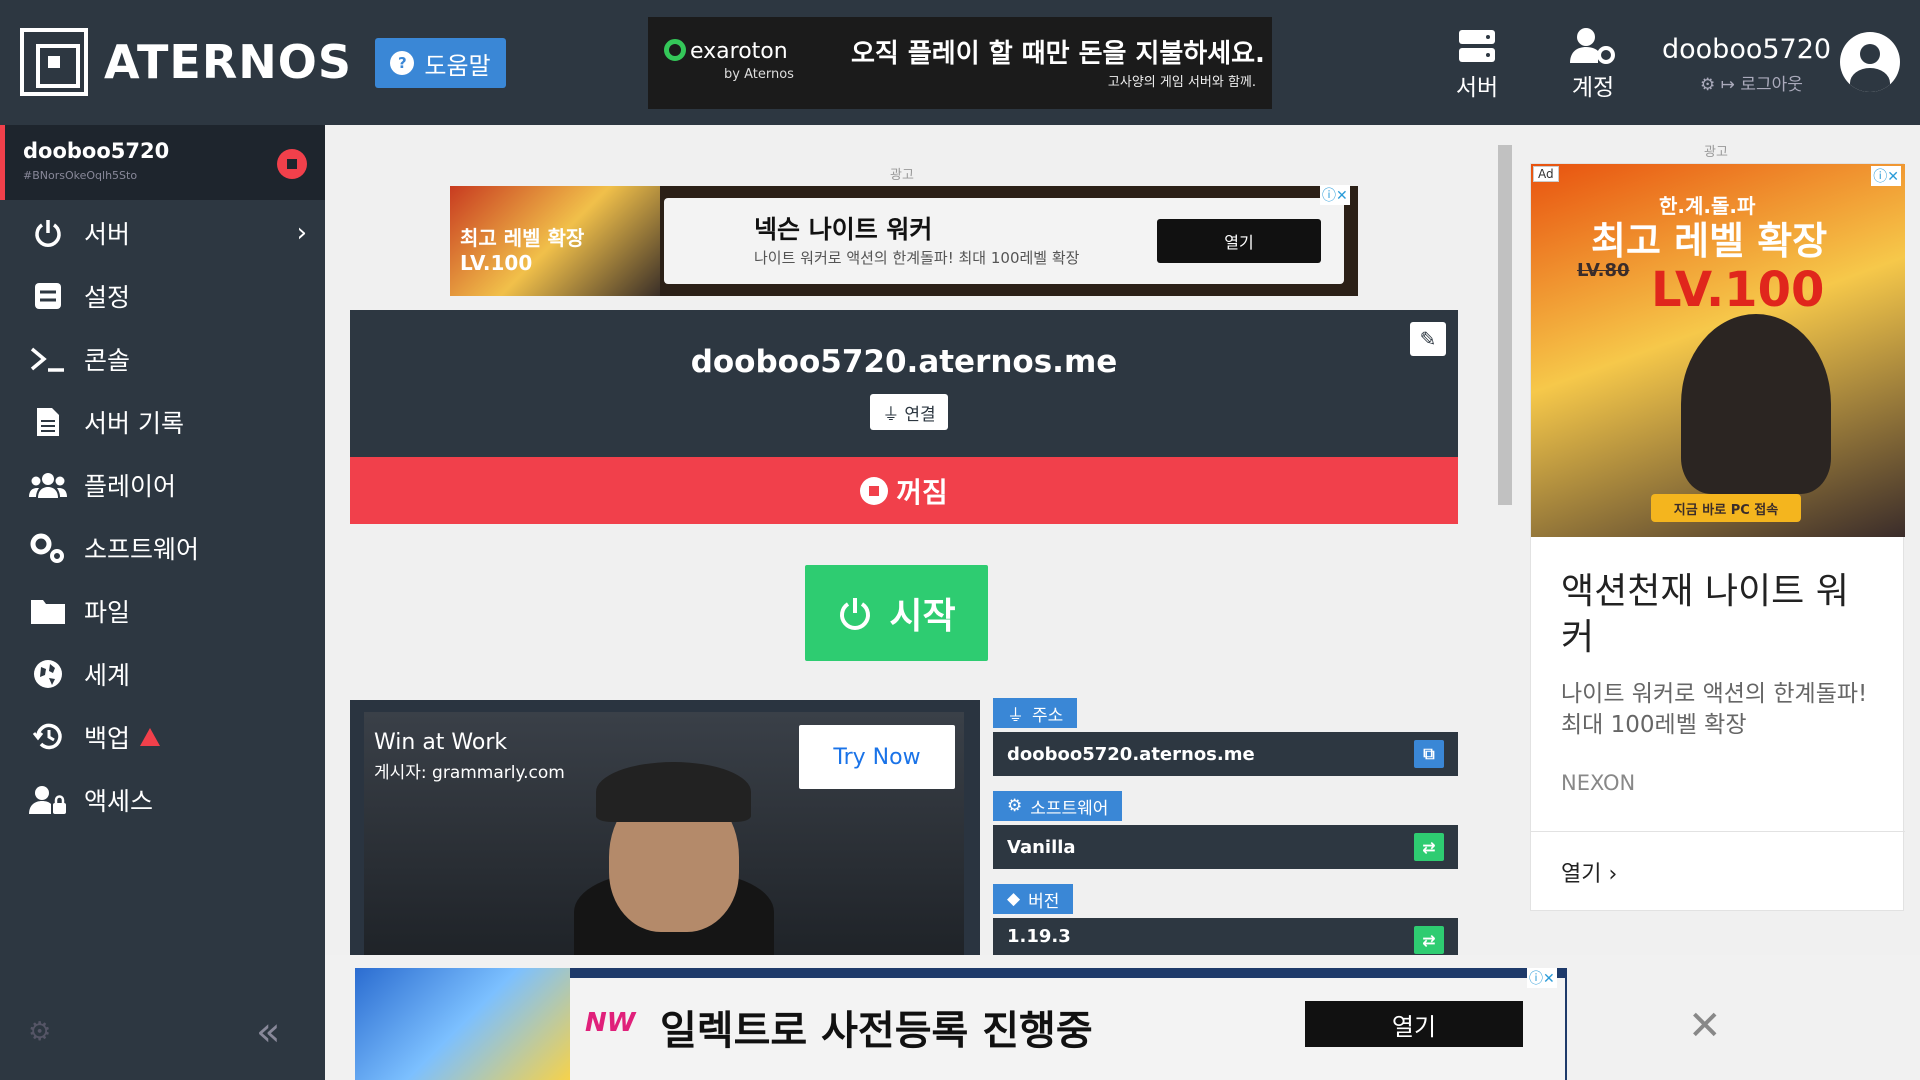  I want to click on sidebar-item-label: 세계, so click(107, 675).